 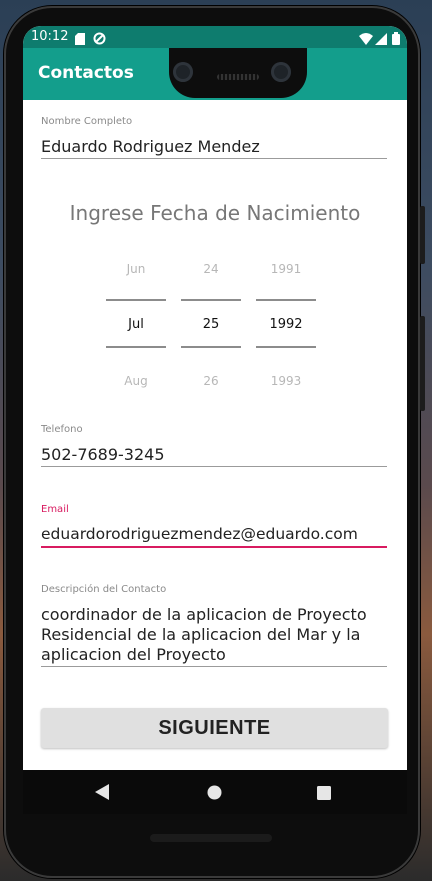 What do you see at coordinates (136, 324) in the screenshot?
I see `month-selected: Jul` at bounding box center [136, 324].